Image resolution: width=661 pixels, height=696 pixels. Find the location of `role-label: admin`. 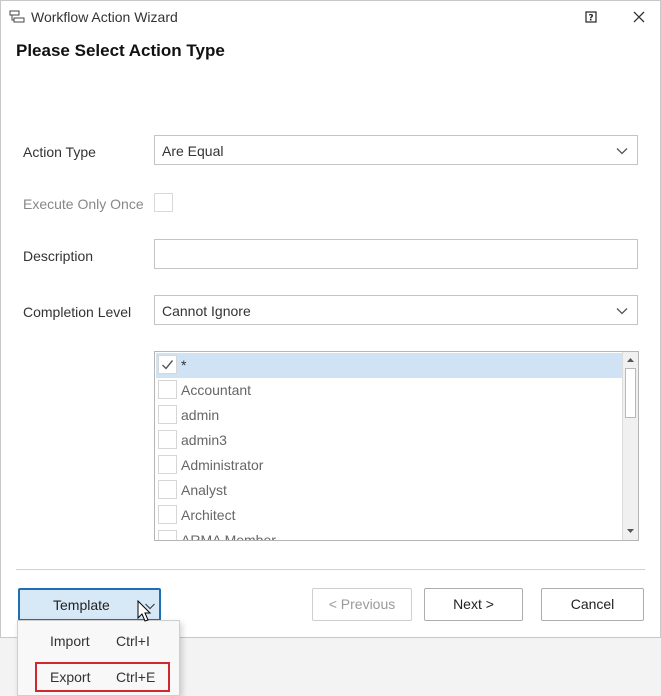

role-label: admin is located at coordinates (200, 415).